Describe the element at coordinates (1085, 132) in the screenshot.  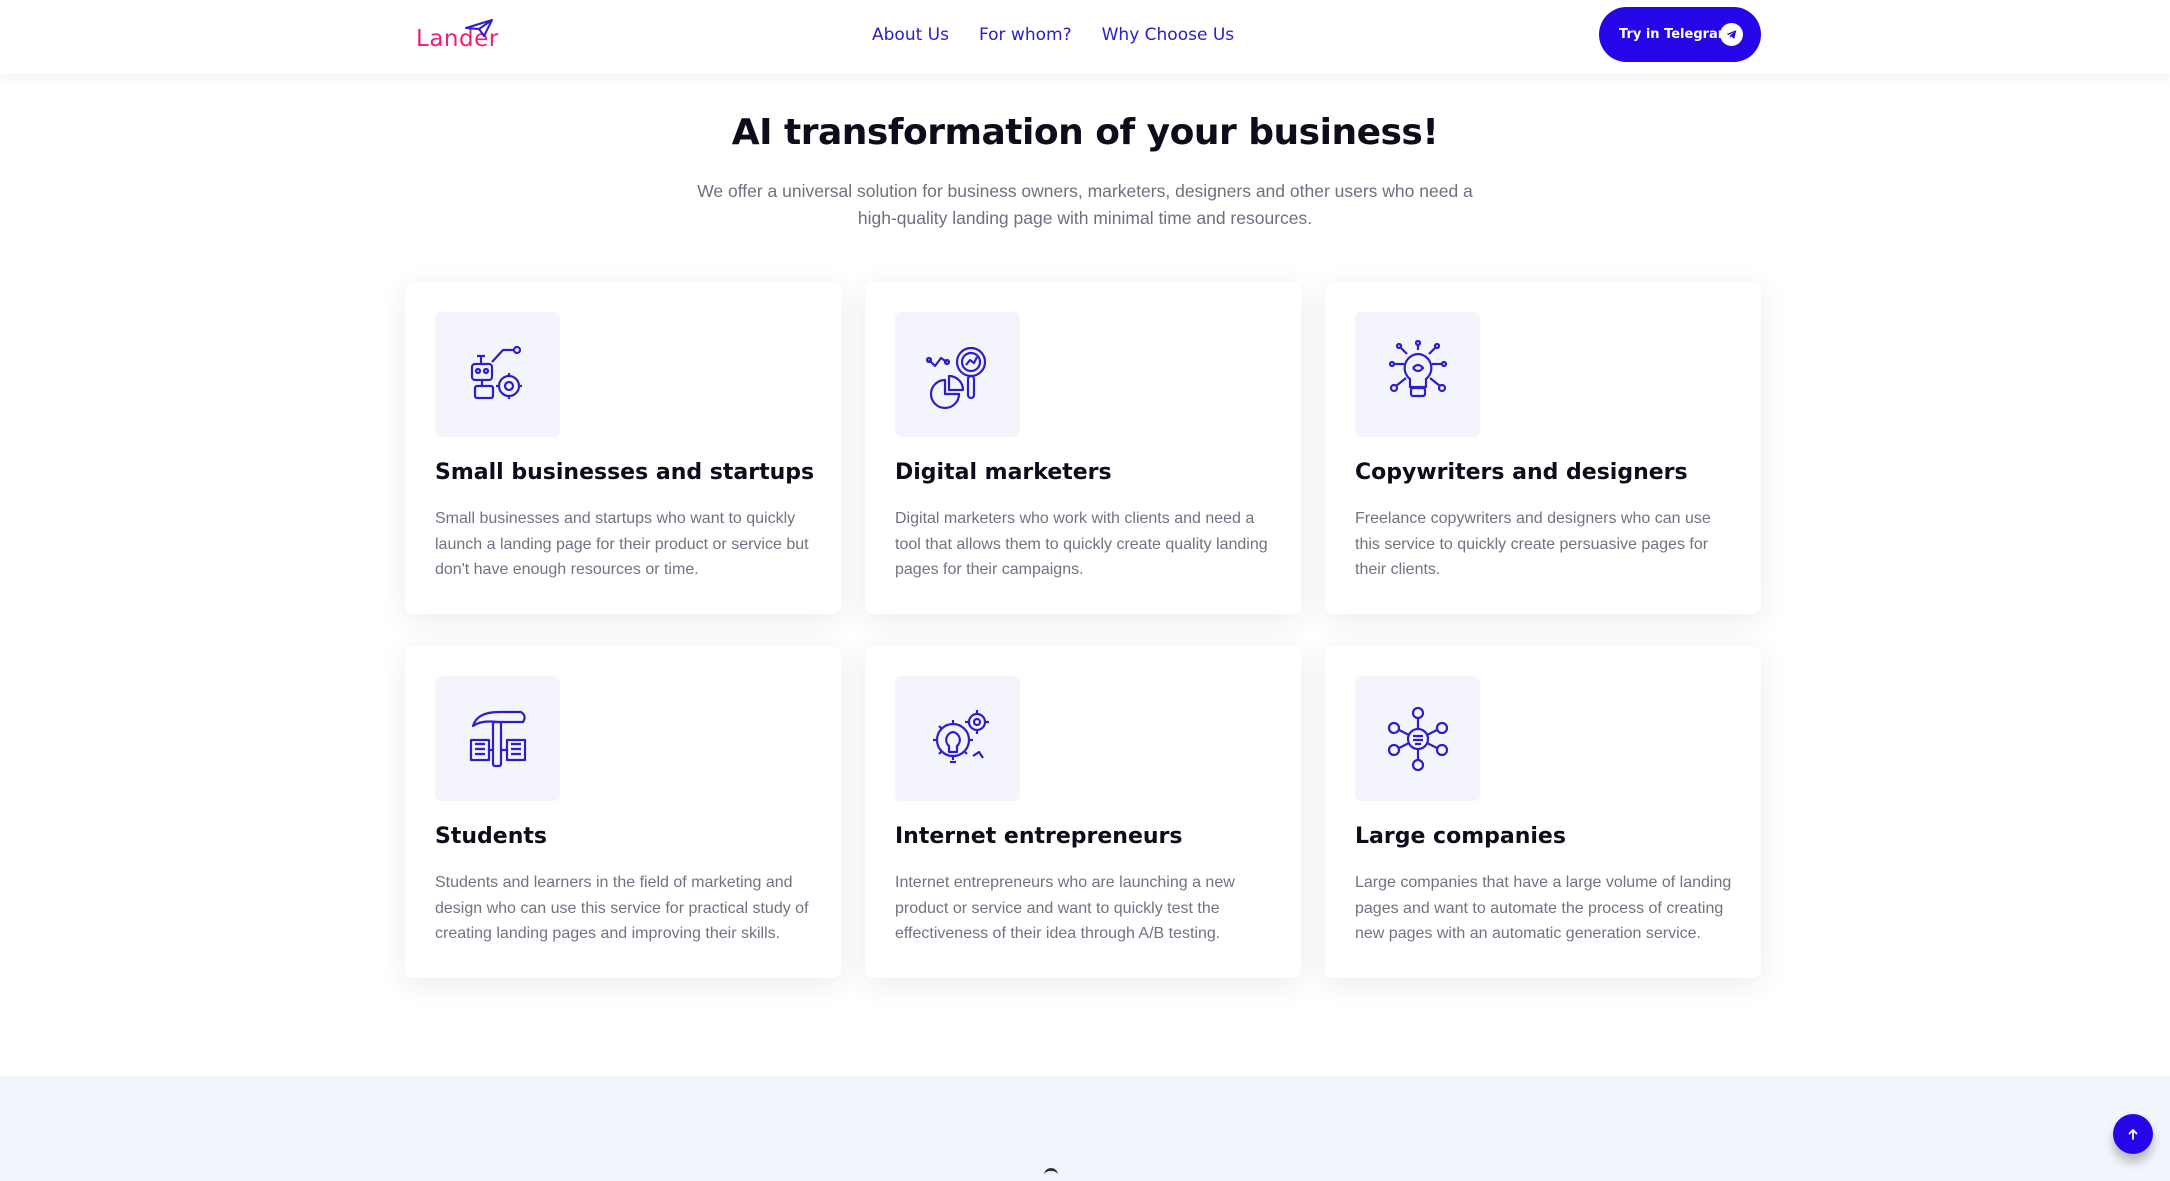
I see `page-title: AI transformation of your business!` at that location.